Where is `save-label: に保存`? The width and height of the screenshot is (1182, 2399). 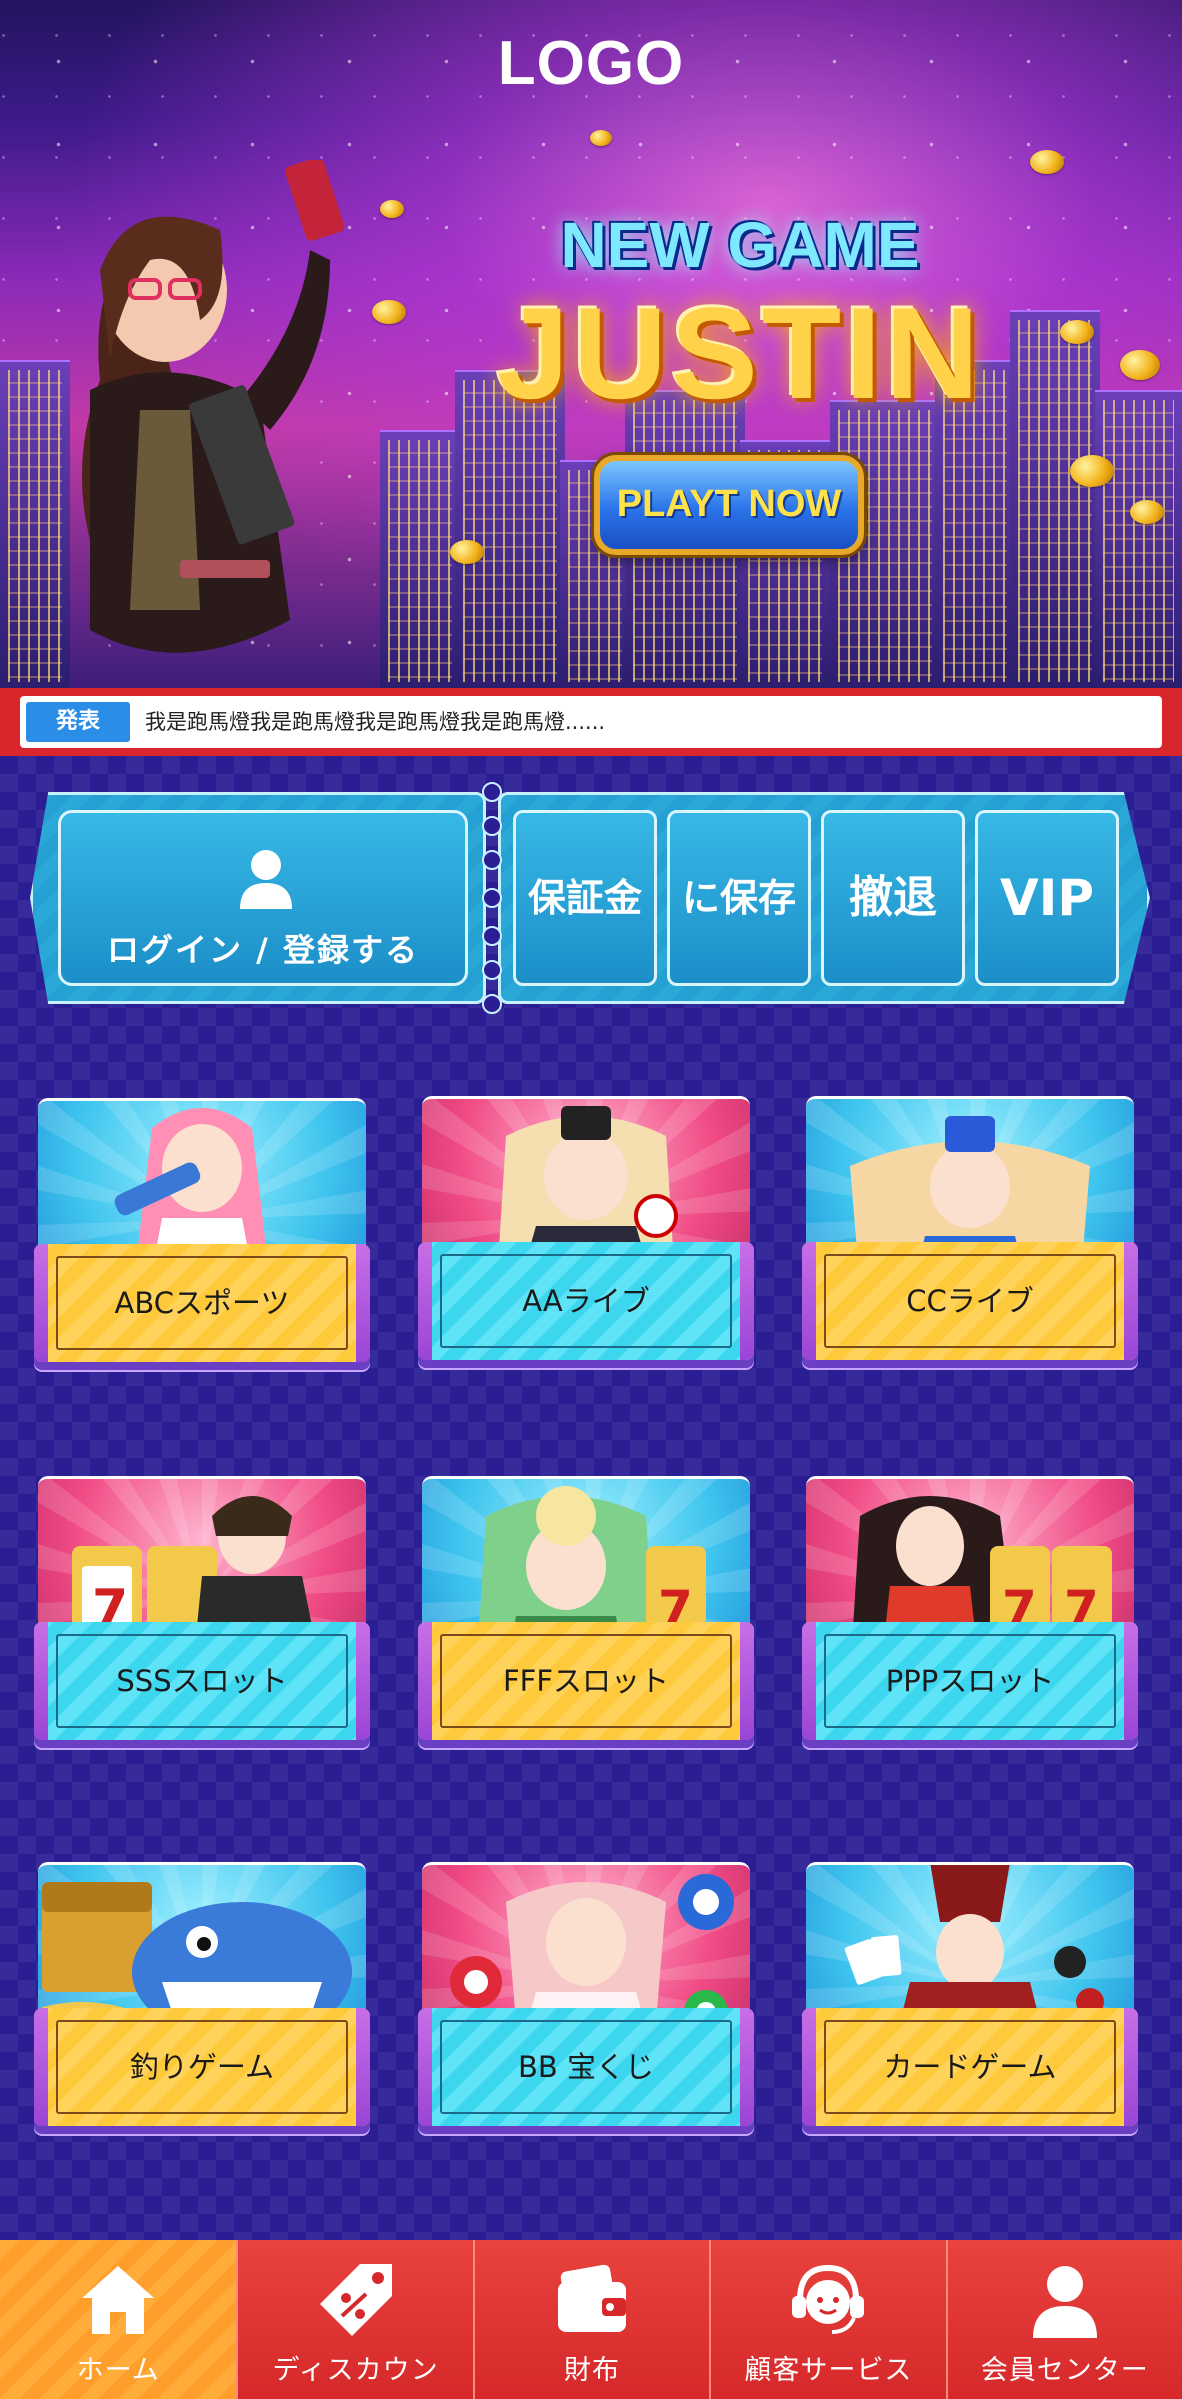
save-label: に保存 is located at coordinates (738, 898).